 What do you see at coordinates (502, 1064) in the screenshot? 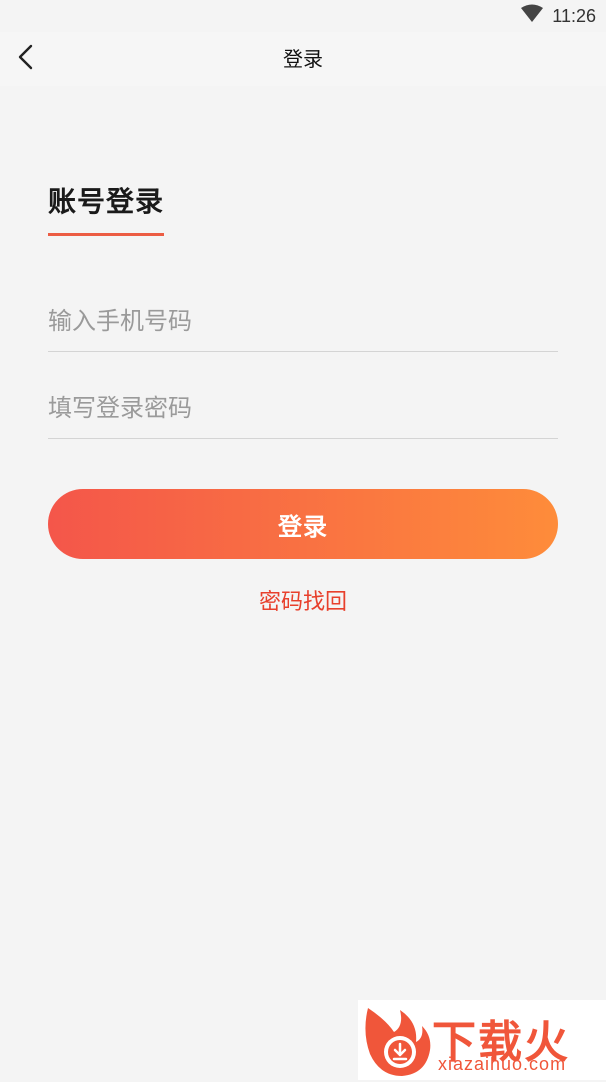
I see `watermark-brand-en: xiazaihuo.com` at bounding box center [502, 1064].